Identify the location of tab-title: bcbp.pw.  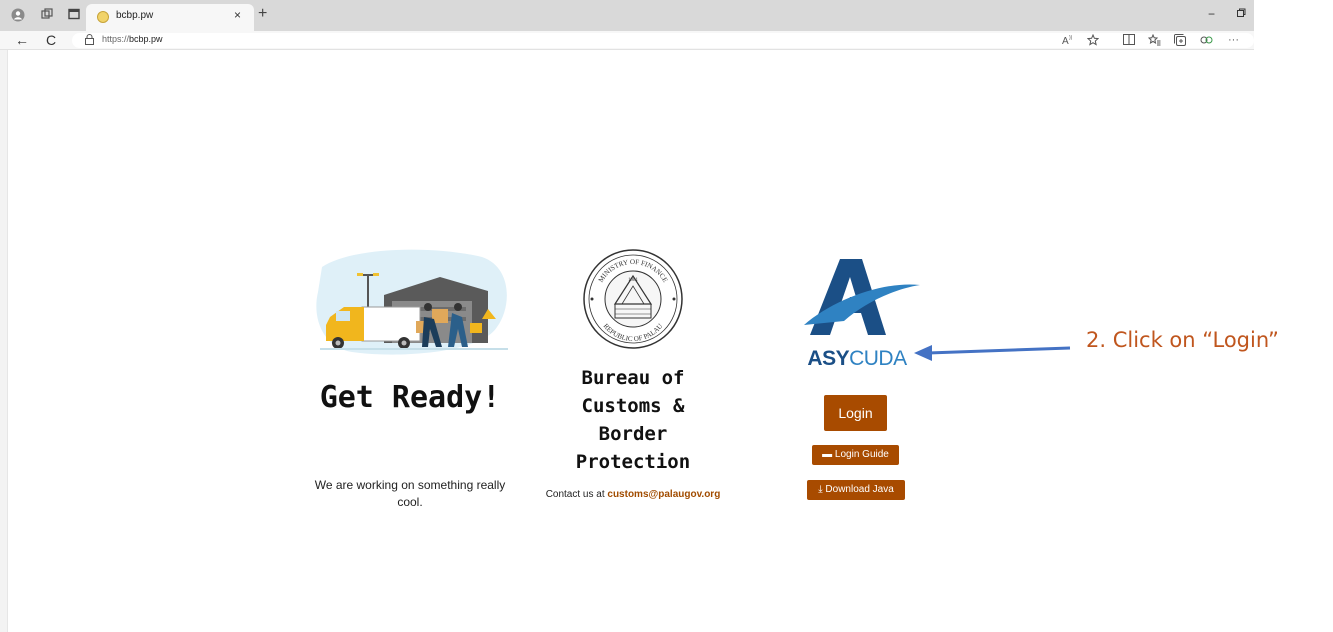
(135, 15).